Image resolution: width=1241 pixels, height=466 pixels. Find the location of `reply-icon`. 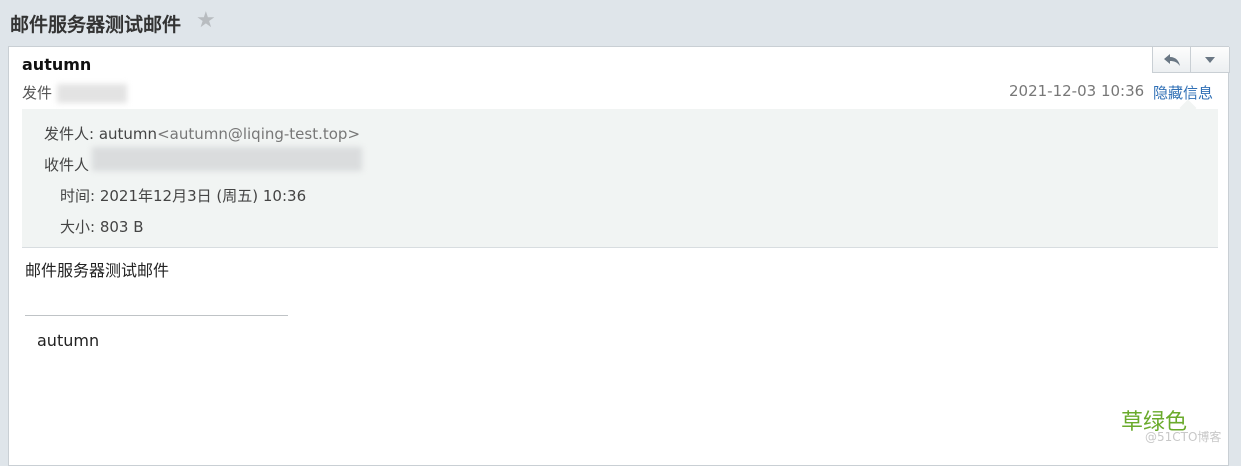

reply-icon is located at coordinates (1171, 59).